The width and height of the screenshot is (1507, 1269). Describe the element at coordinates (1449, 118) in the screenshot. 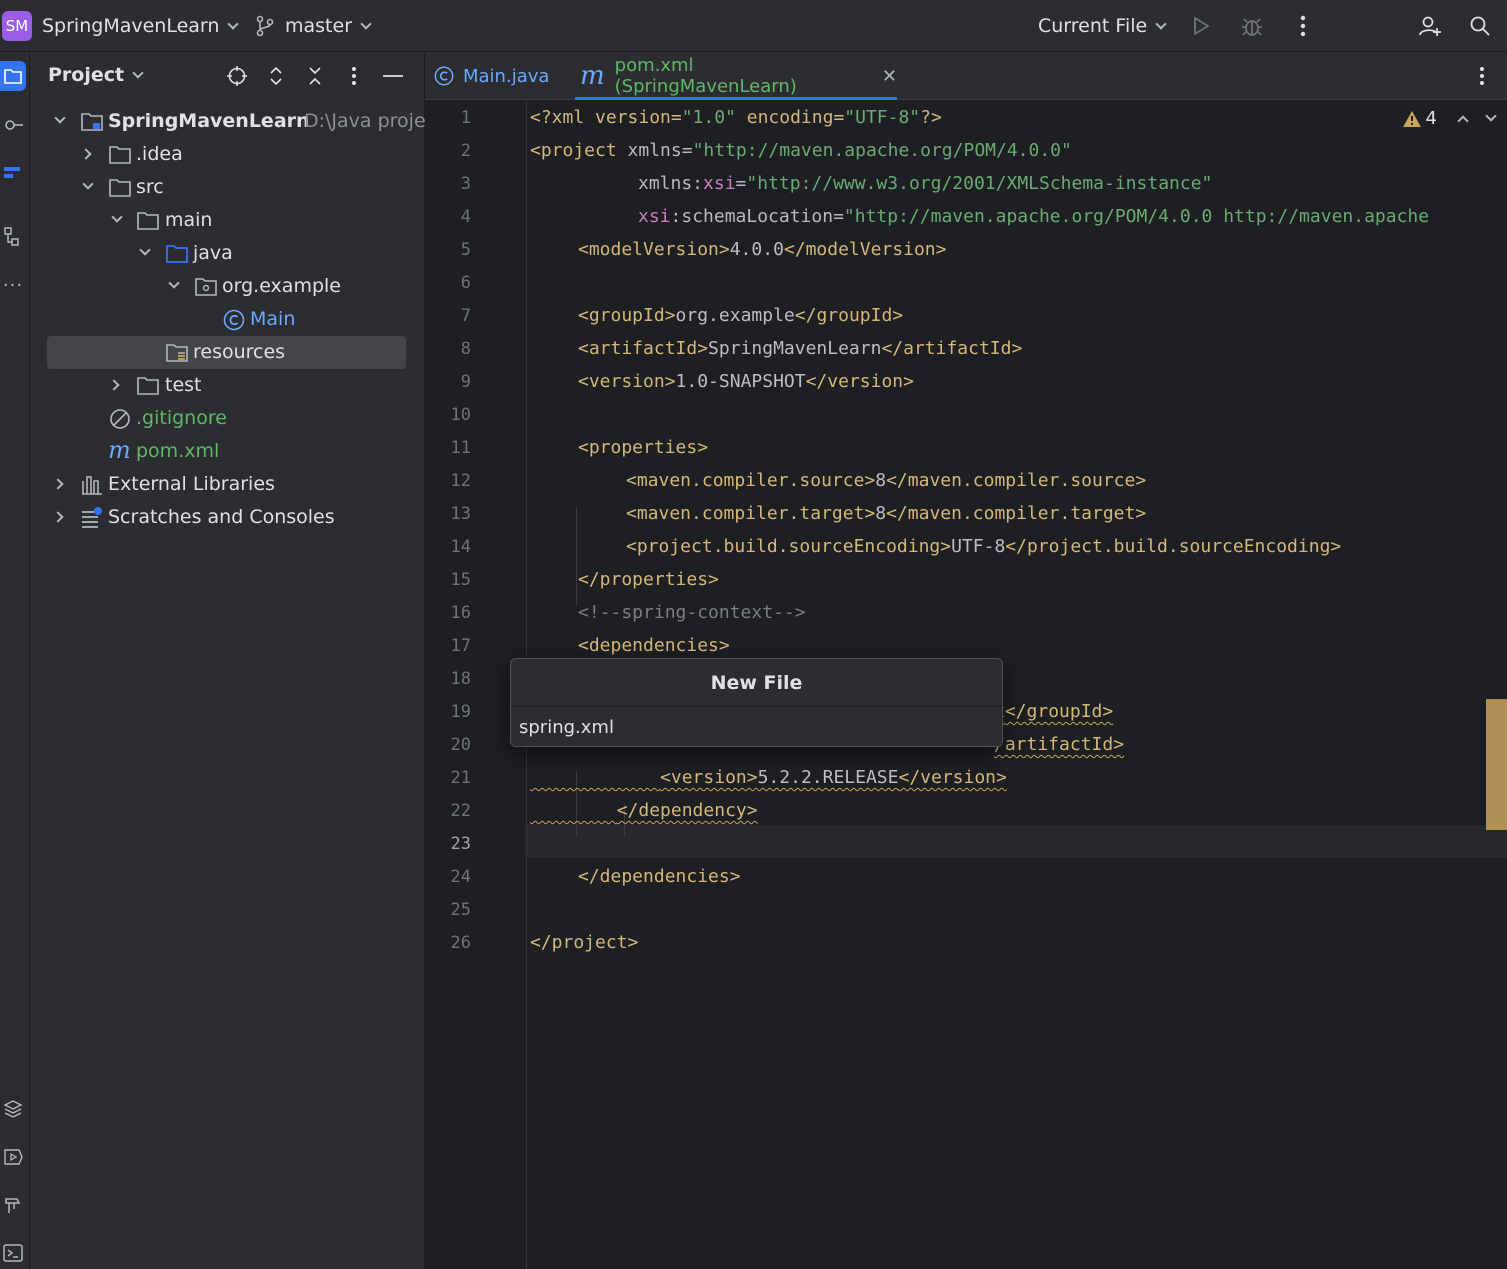

I see `inspection-widget: 4` at that location.